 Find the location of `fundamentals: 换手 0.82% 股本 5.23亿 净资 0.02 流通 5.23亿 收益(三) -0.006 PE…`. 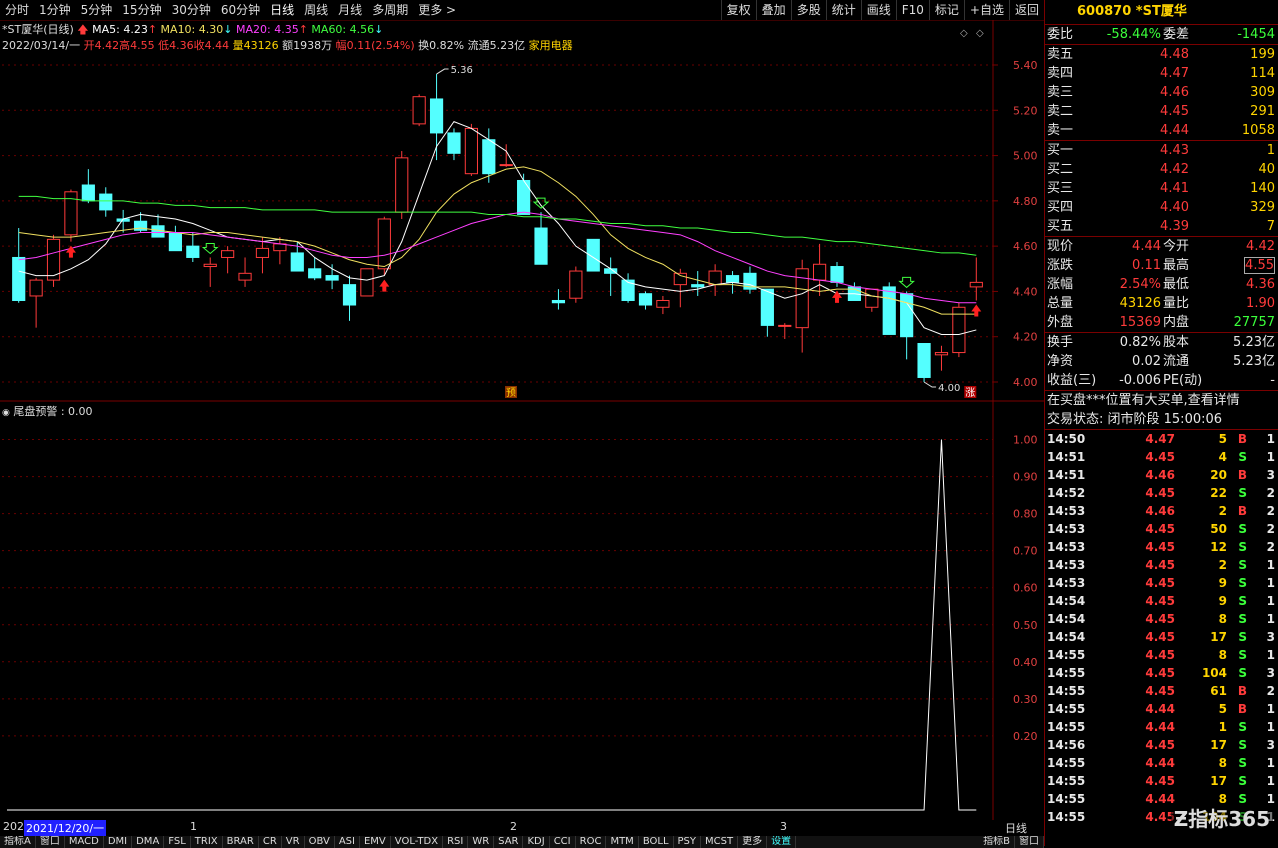

fundamentals: 换手 0.82% 股本 5.23亿 净资 0.02 流通 5.23亿 收益(三) -0.006 PE… is located at coordinates (1161, 362).